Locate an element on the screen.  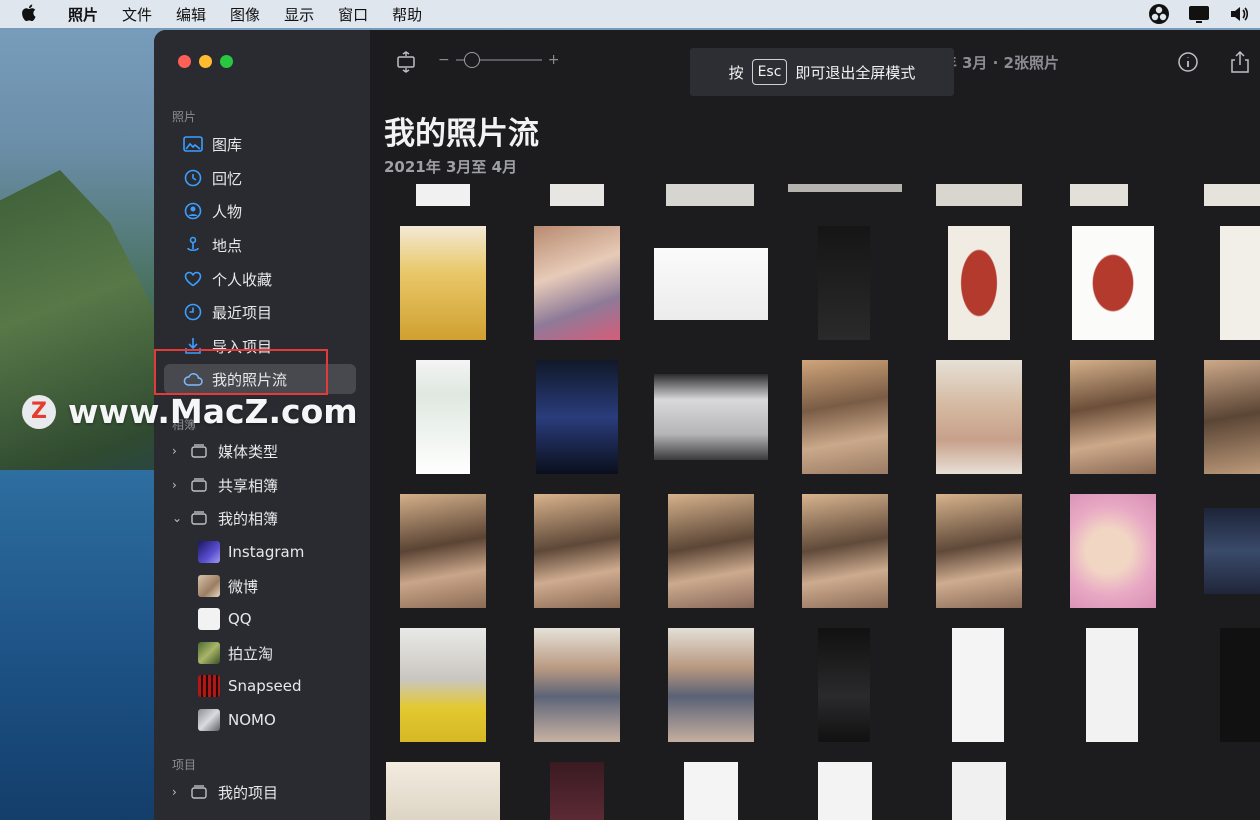
menu-help: 帮助 is located at coordinates (407, 14).